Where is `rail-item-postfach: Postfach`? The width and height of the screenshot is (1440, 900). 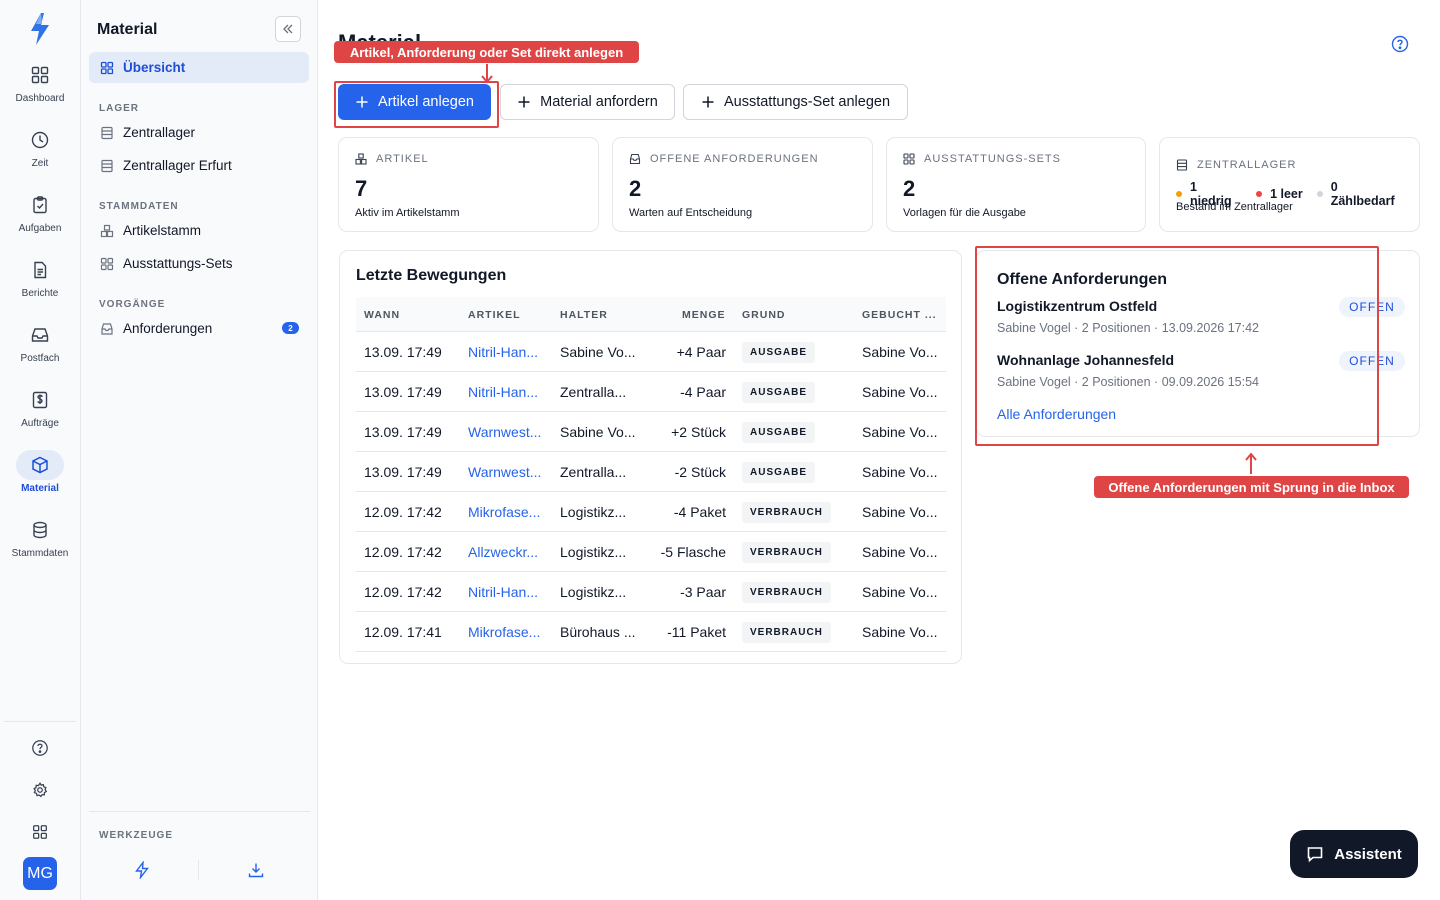 rail-item-postfach: Postfach is located at coordinates (40, 349).